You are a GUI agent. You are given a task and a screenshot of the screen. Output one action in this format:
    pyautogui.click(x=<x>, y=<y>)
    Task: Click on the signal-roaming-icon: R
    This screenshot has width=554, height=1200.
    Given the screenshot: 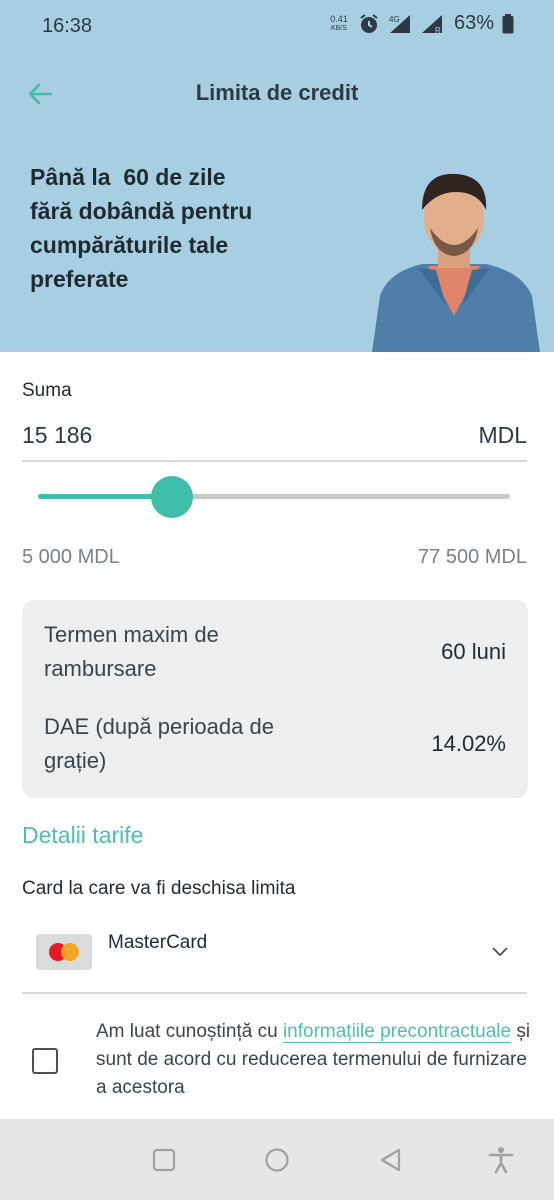 What is the action you would take?
    pyautogui.click(x=431, y=24)
    